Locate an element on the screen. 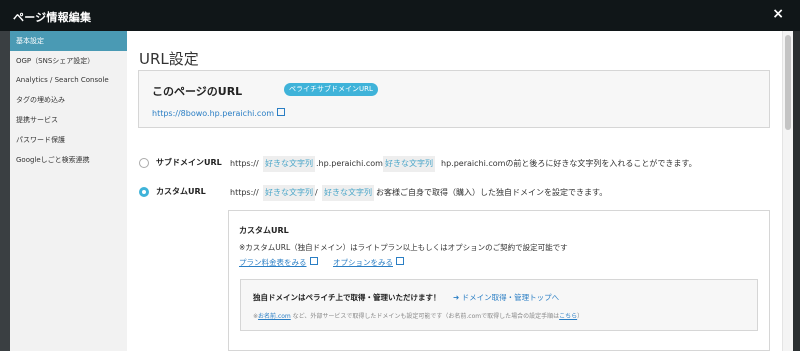 The height and width of the screenshot is (351, 800). sidebar-item-analytics: Analytics / Search Console is located at coordinates (68, 80).